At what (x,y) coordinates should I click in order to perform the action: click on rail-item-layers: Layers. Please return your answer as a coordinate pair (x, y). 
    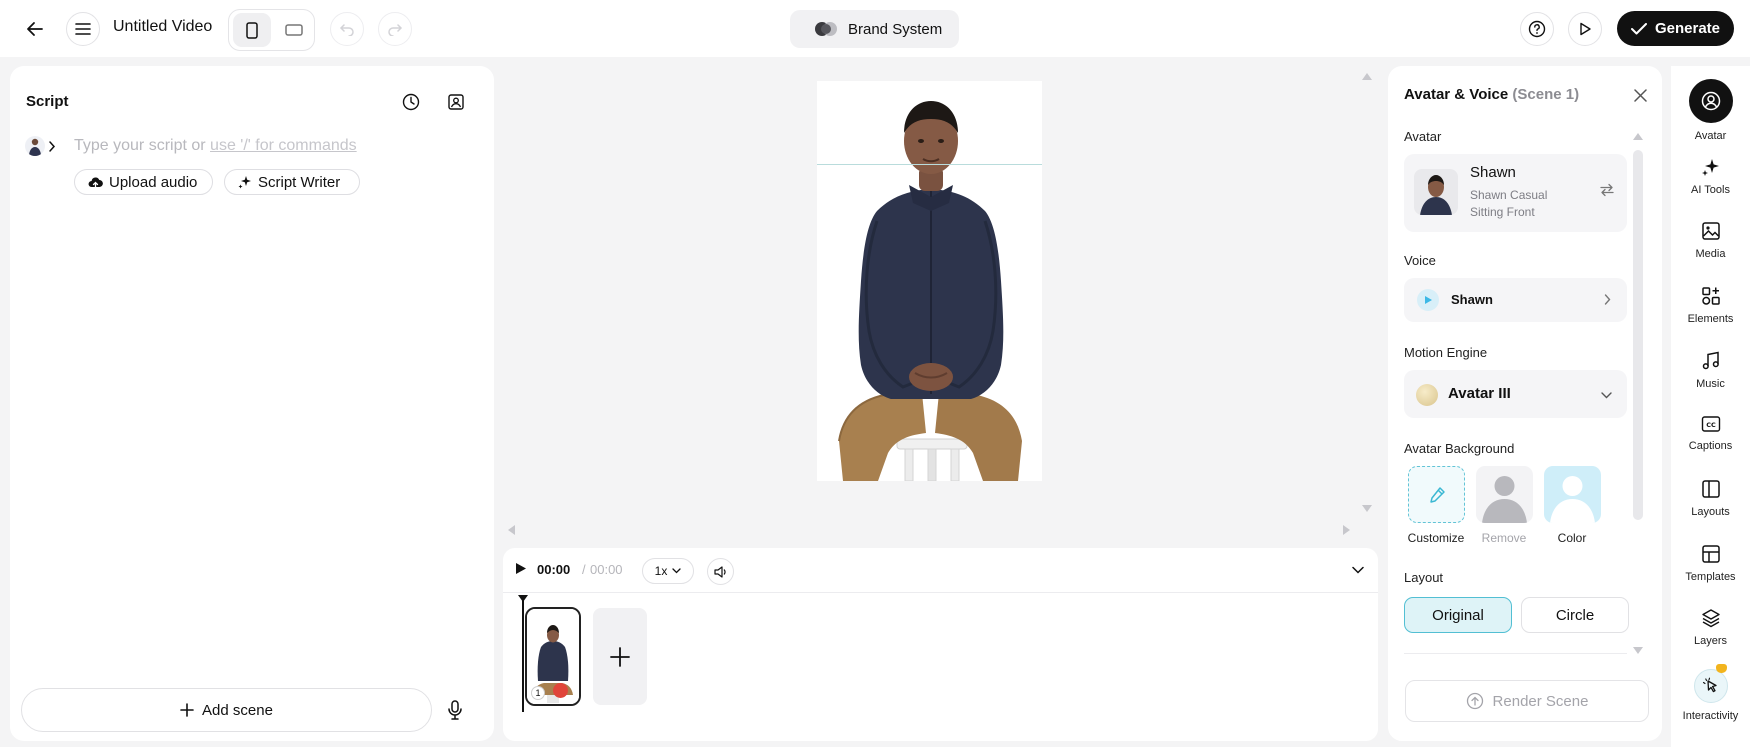
    Looking at the image, I should click on (1710, 627).